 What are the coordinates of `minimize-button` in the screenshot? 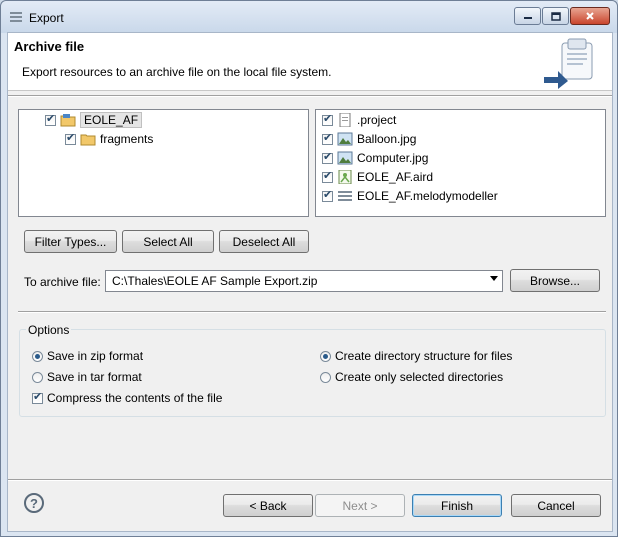 It's located at (527, 16).